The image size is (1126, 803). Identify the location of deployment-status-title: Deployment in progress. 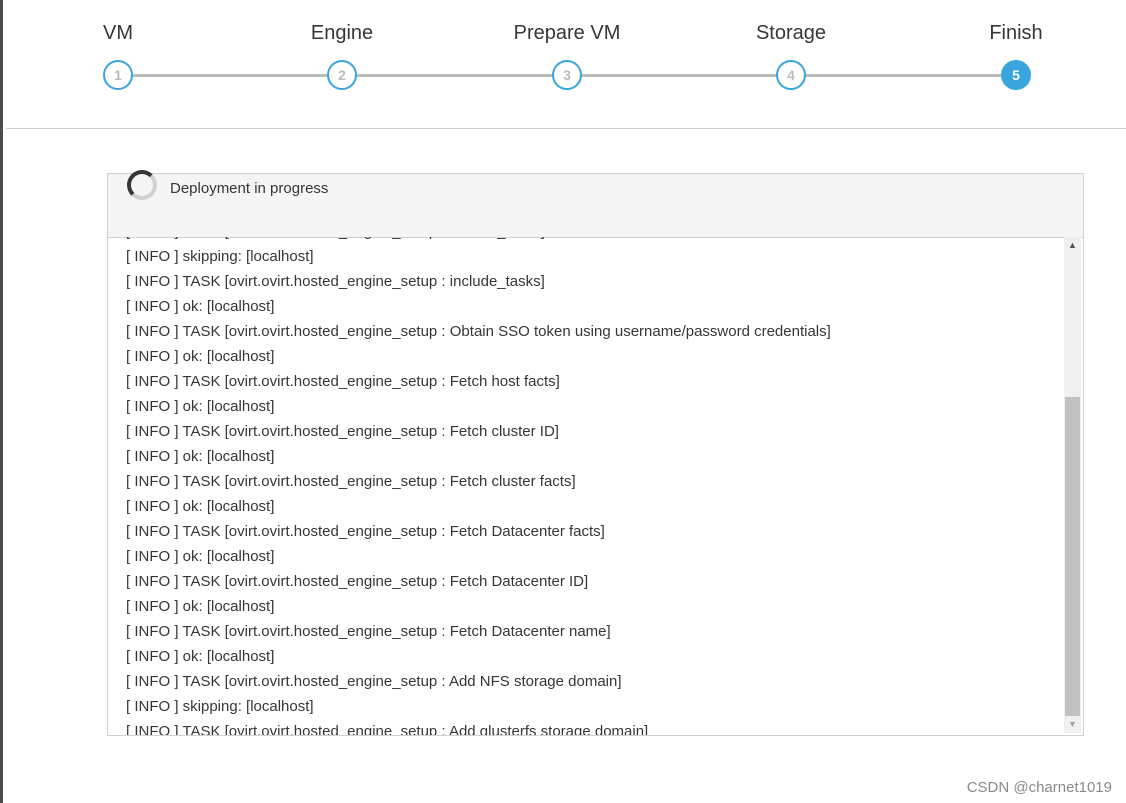
(249, 188).